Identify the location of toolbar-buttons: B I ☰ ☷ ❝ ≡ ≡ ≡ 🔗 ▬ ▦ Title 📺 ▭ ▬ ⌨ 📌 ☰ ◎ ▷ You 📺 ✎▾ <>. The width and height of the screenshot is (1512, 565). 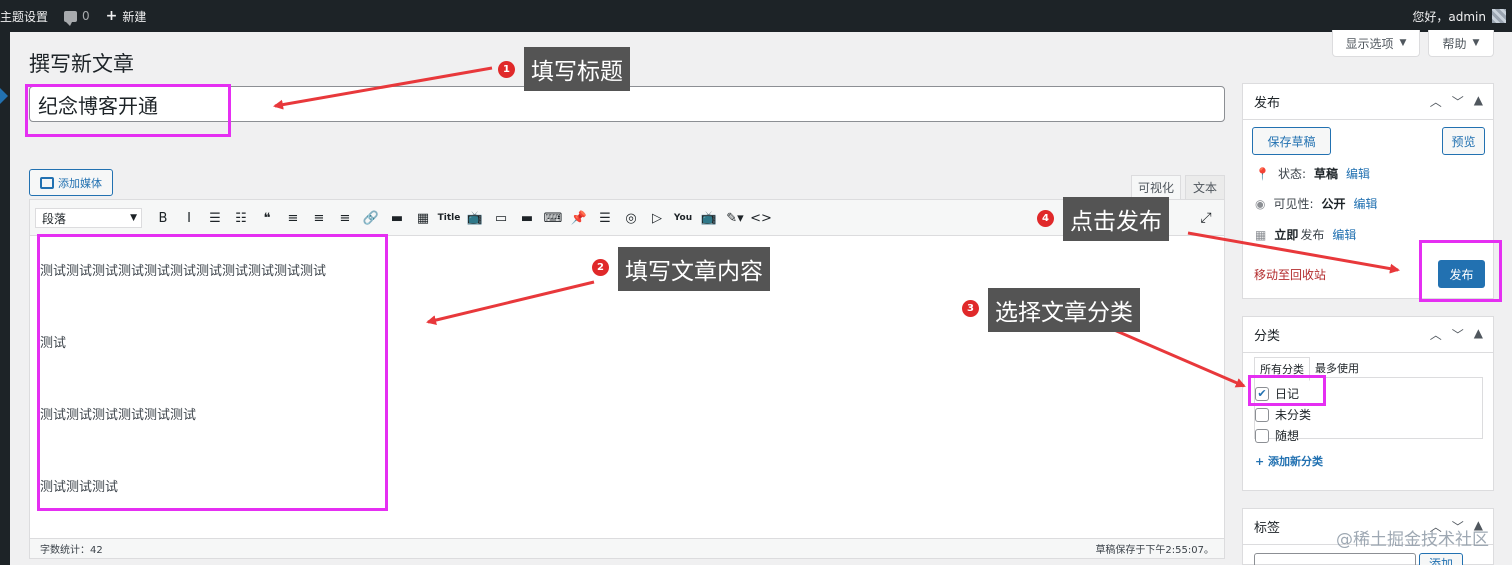
(462, 218).